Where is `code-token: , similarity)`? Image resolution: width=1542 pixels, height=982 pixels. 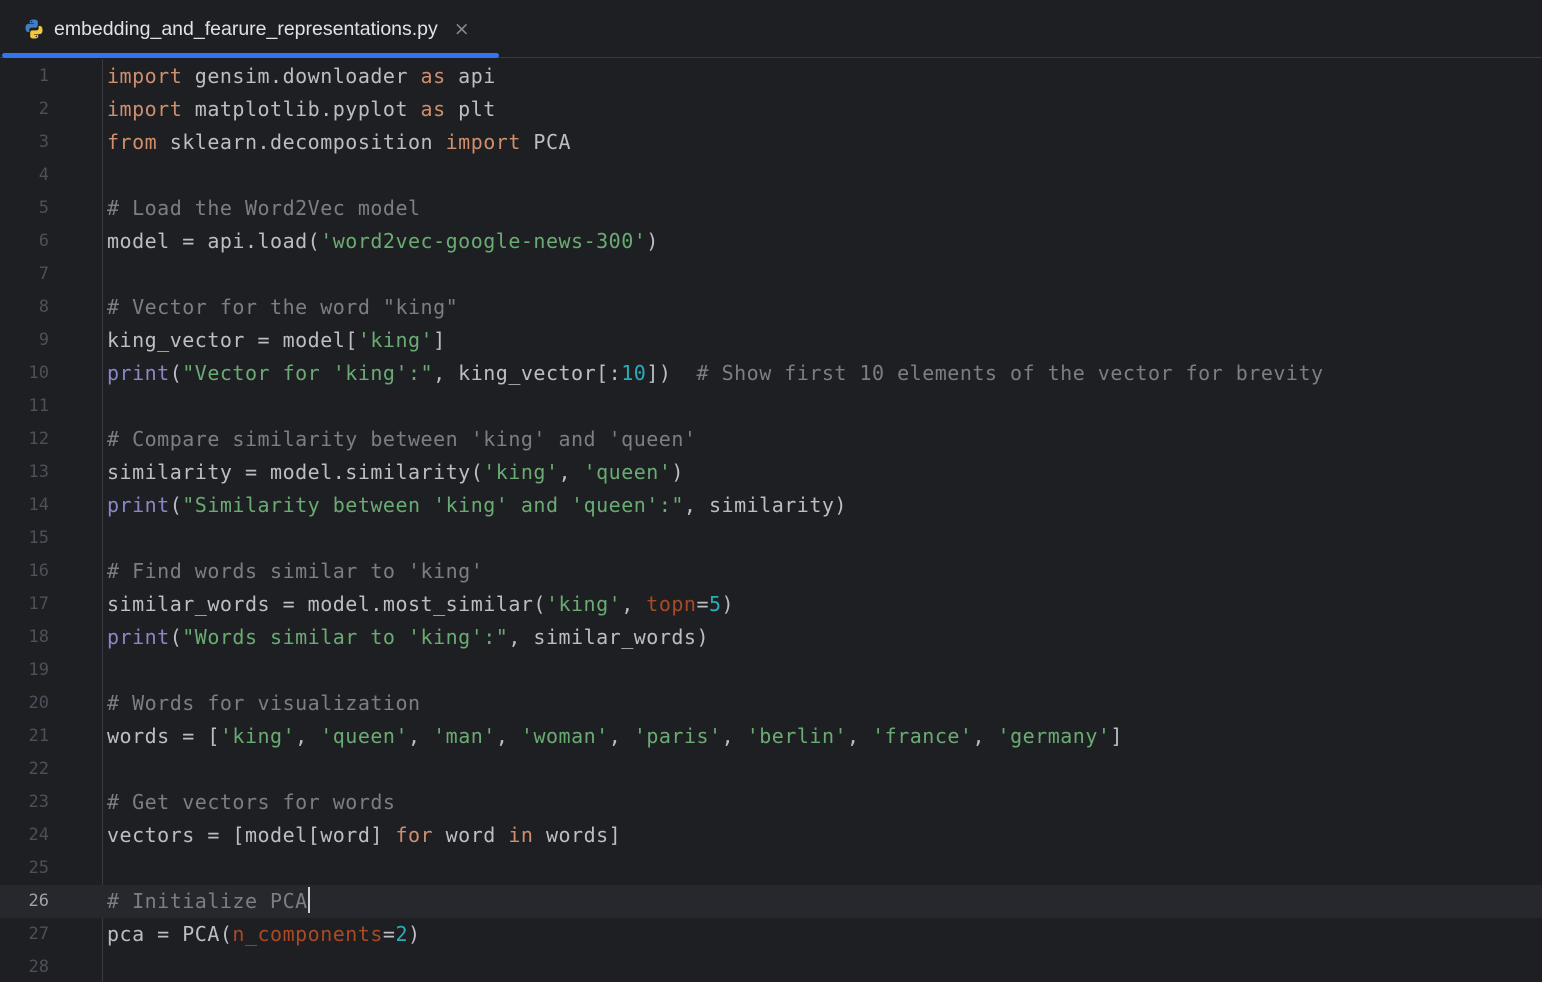 code-token: , similarity) is located at coordinates (765, 505).